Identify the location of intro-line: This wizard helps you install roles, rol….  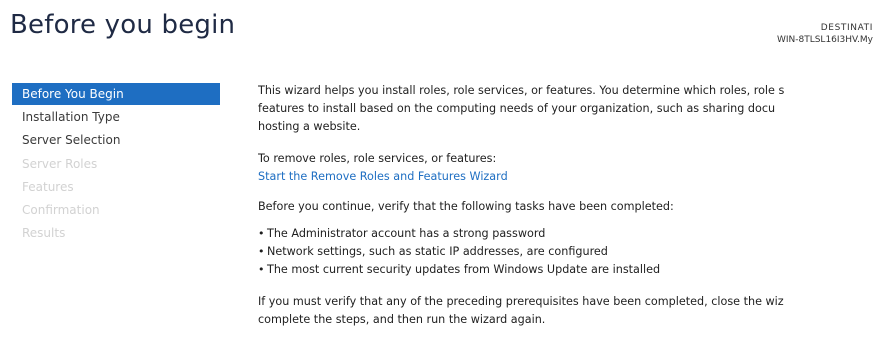
(521, 90).